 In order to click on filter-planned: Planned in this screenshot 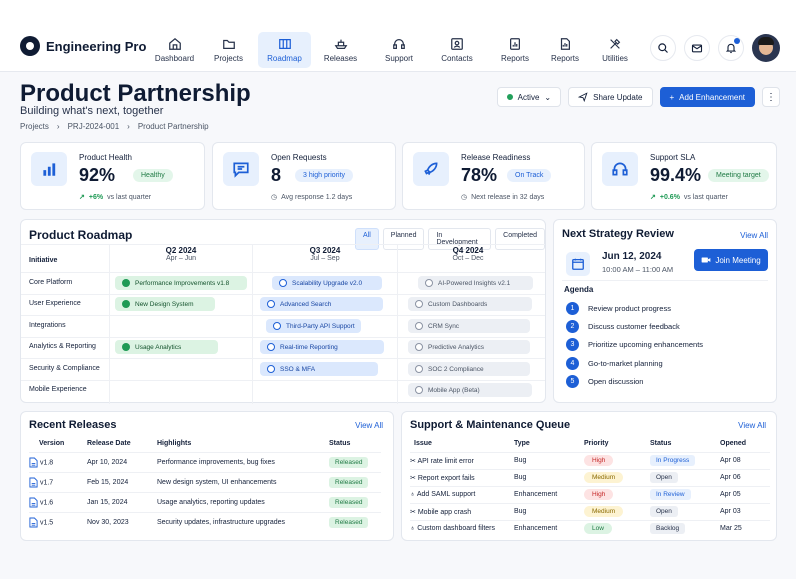, I will do `click(403, 239)`.